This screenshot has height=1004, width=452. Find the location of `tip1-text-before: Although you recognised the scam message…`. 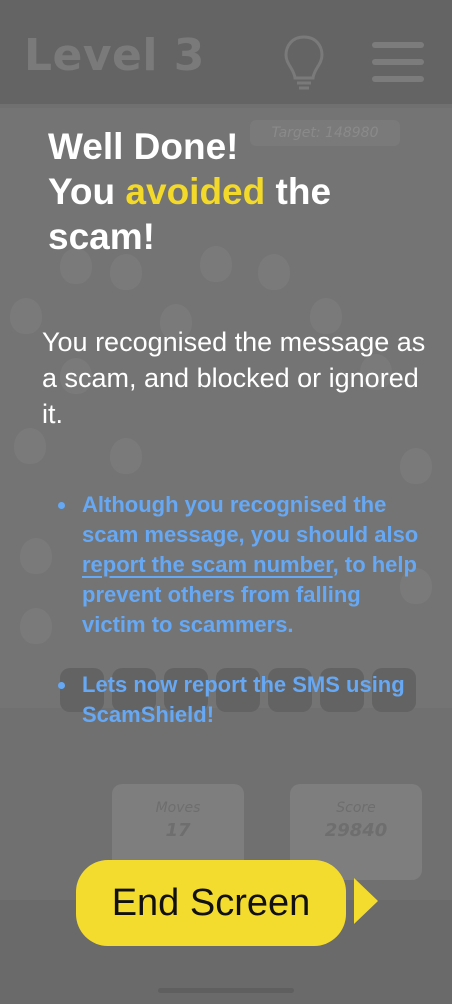

tip1-text-before: Although you recognised the scam message… is located at coordinates (250, 519).